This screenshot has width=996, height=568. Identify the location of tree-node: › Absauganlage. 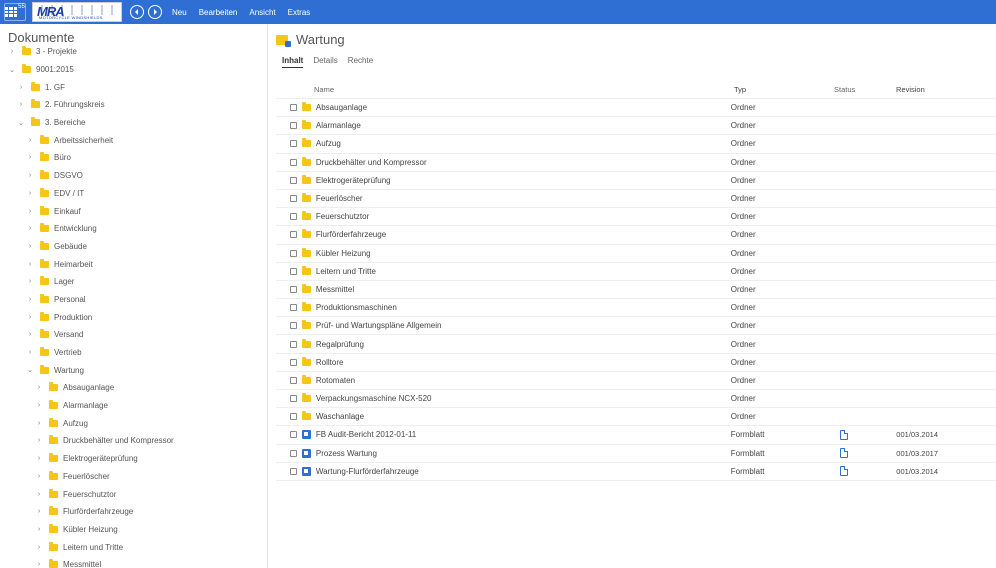
(133, 388).